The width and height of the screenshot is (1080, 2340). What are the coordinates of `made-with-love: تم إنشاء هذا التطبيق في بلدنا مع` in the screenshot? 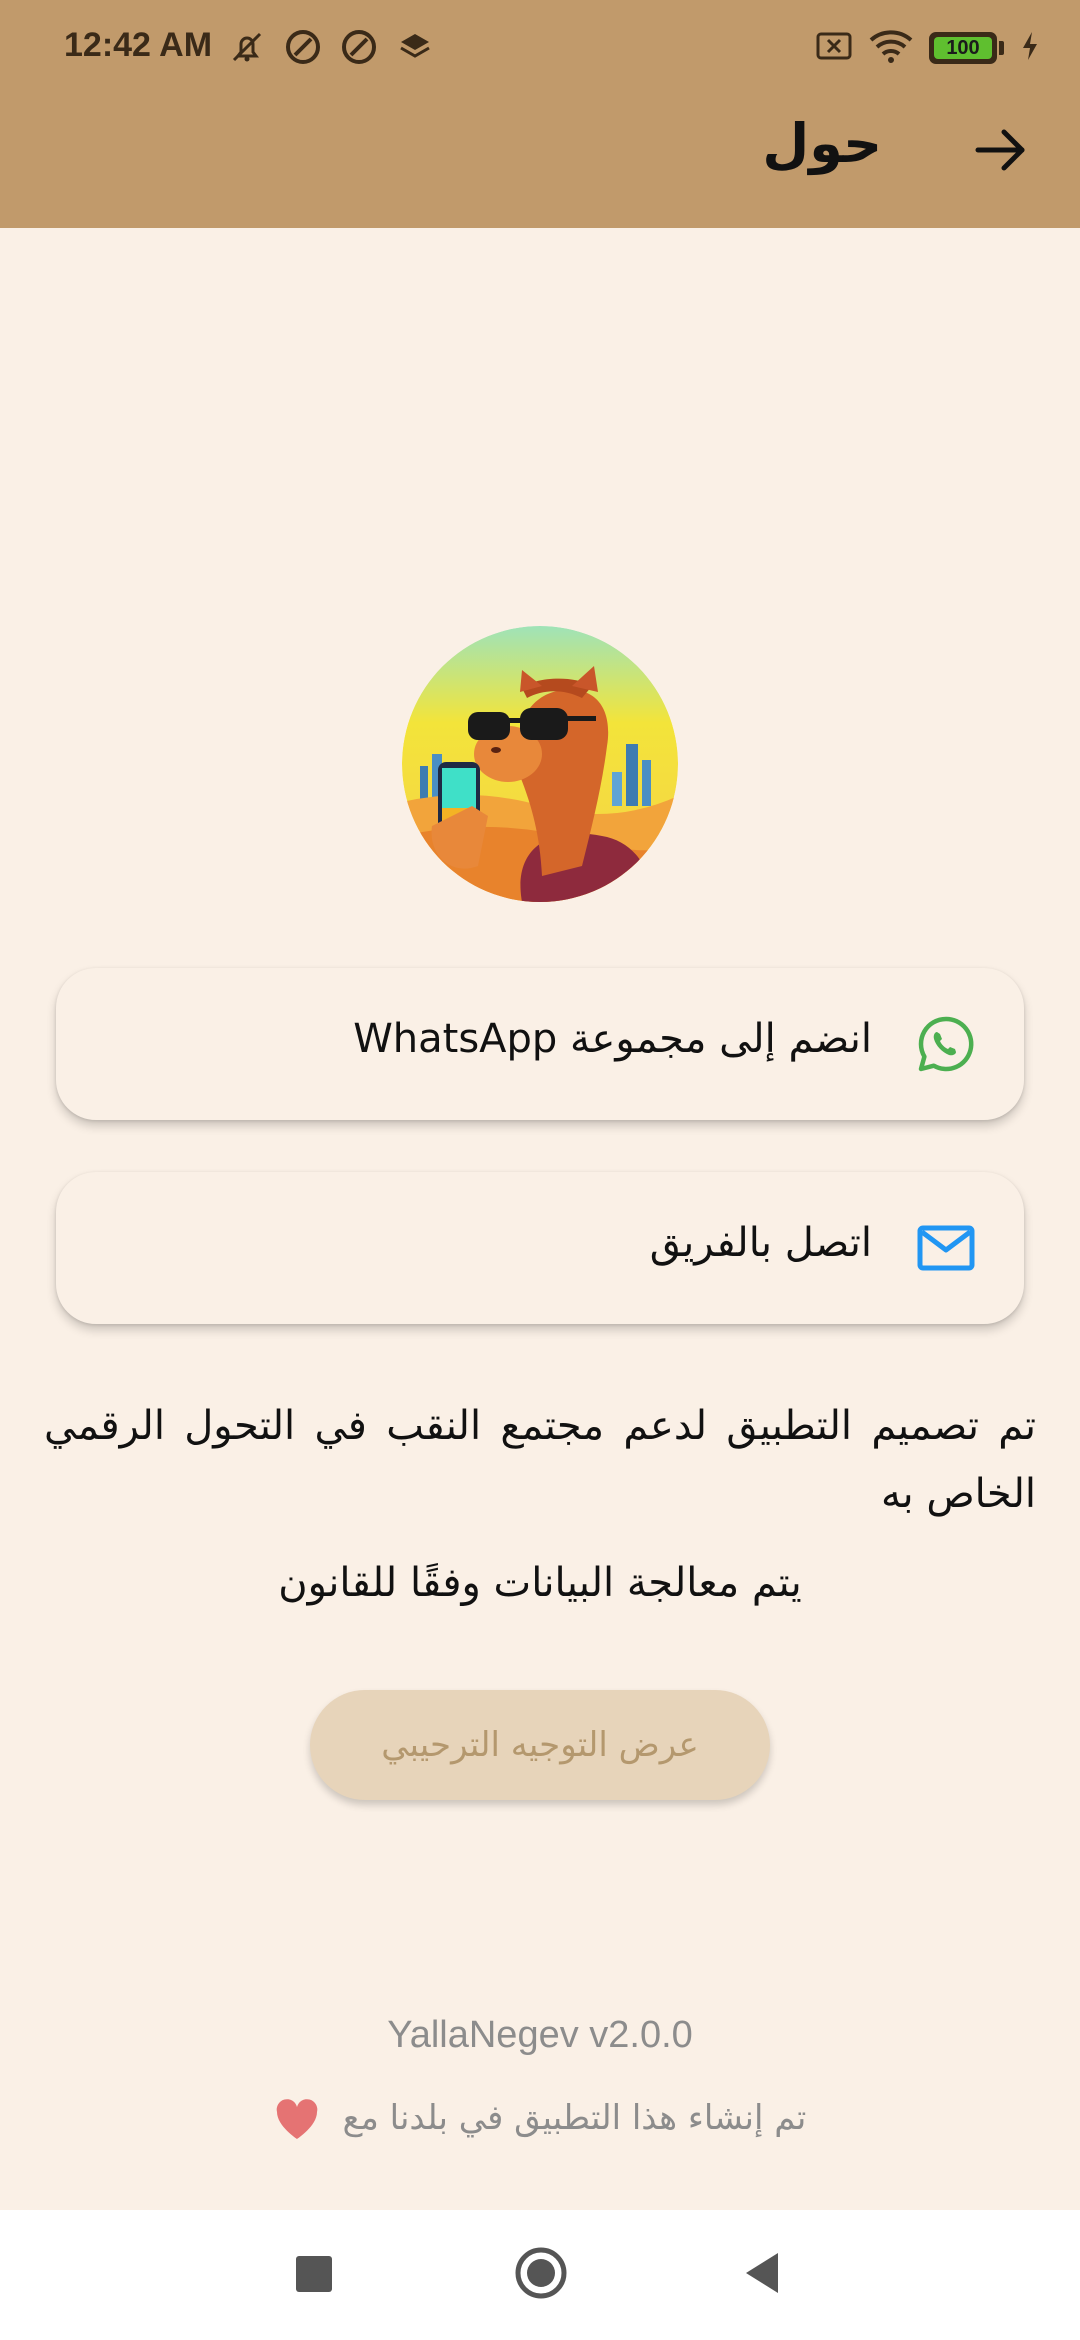 It's located at (540, 2119).